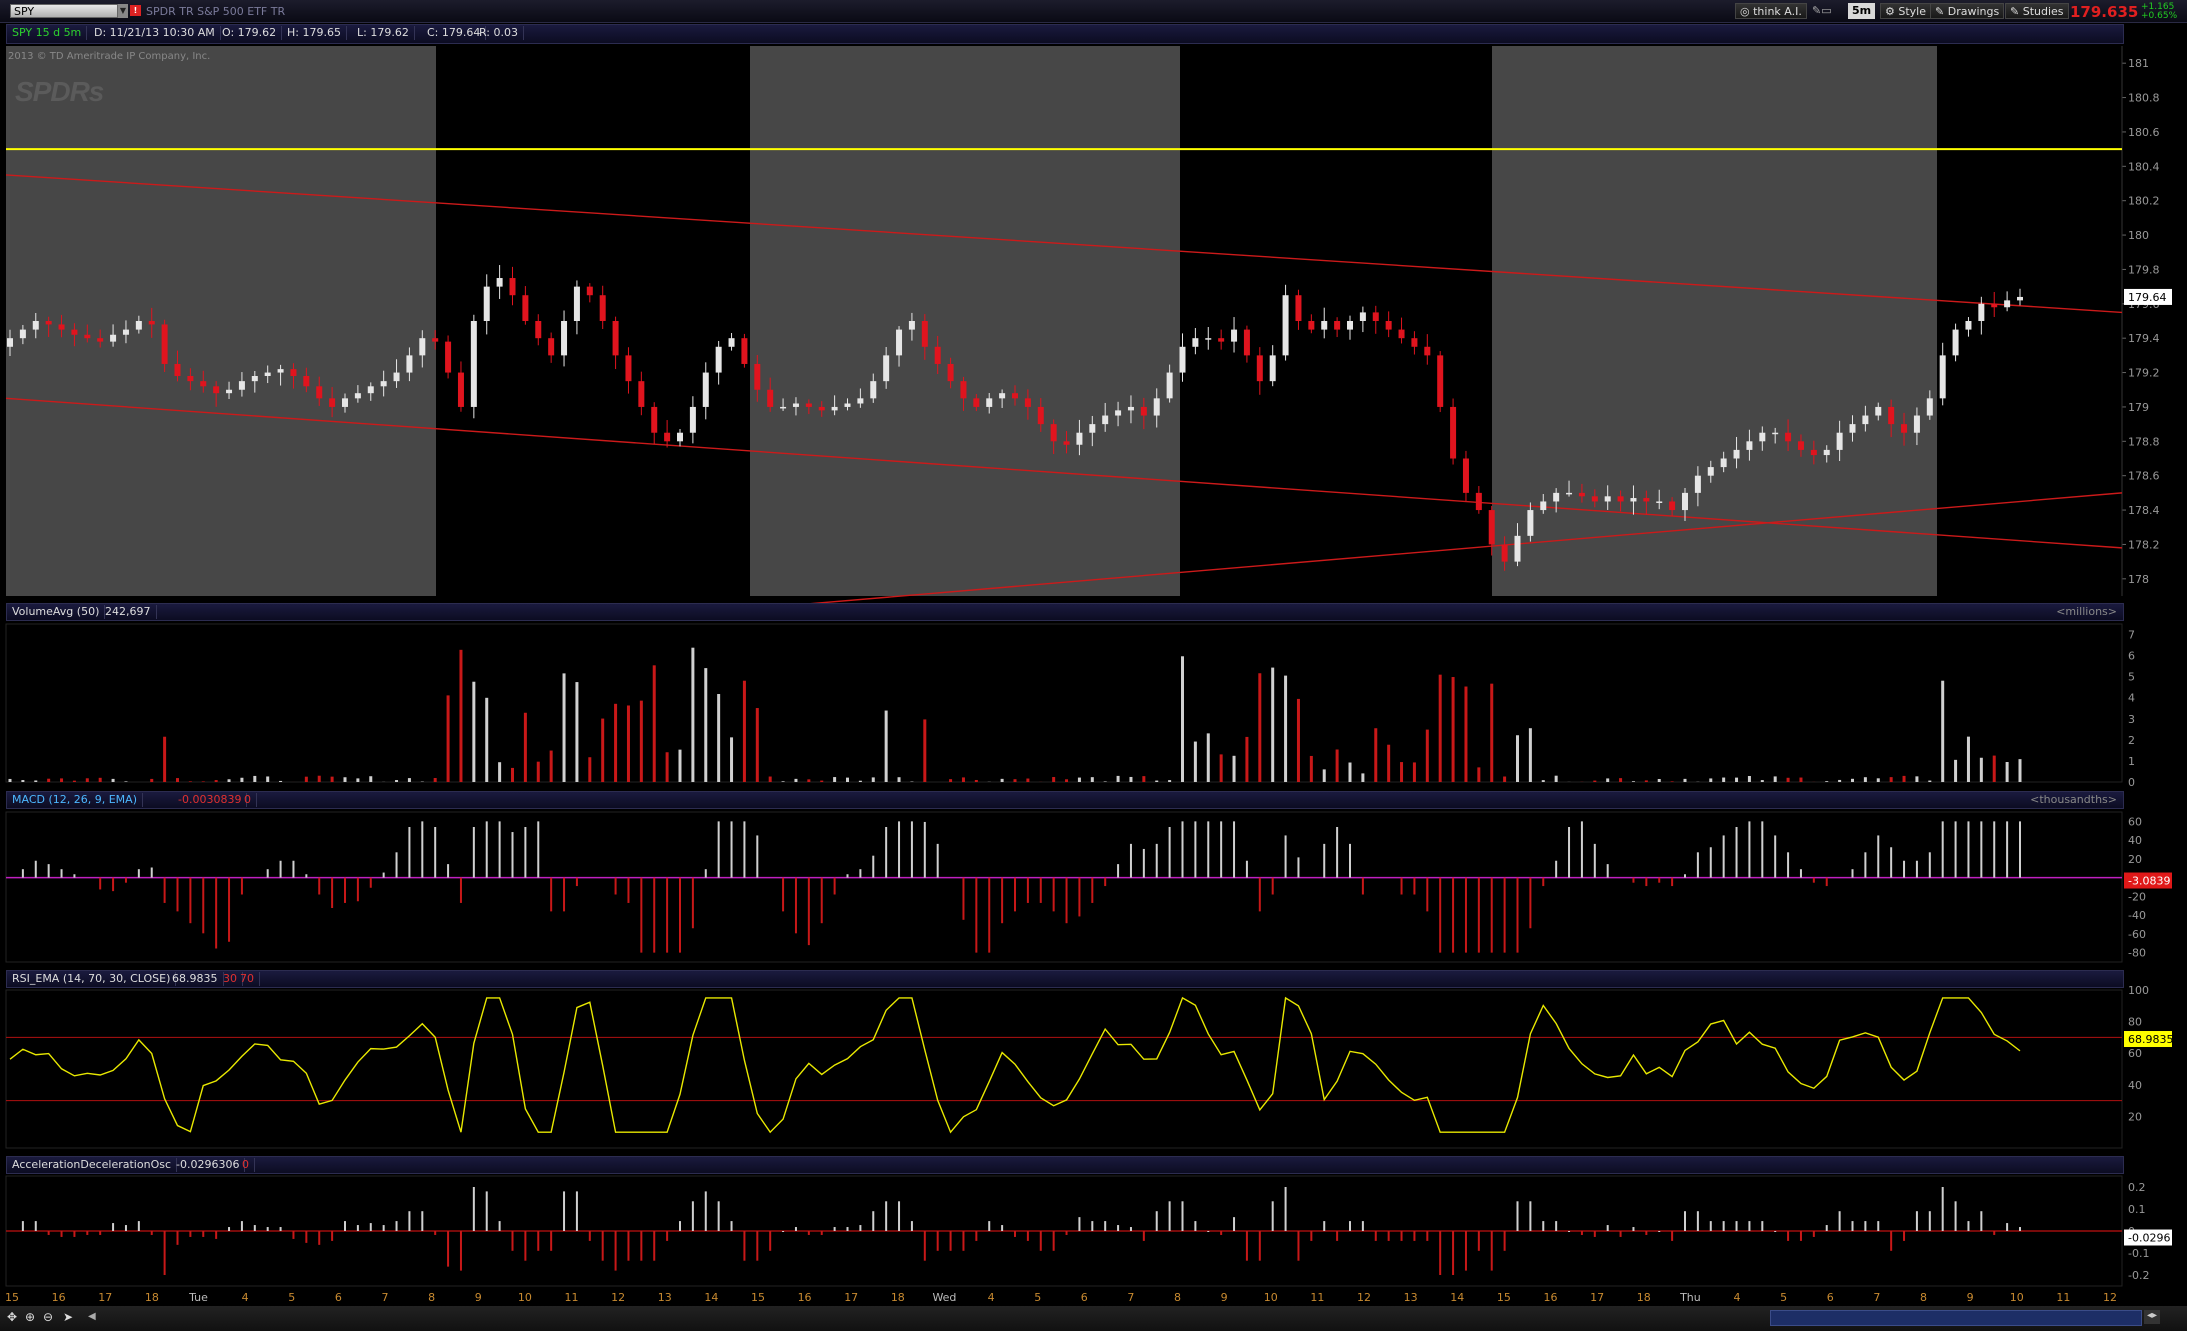 This screenshot has height=1331, width=2187. Describe the element at coordinates (1065, 612) in the screenshot. I see `volume-pane-header: VolumeAvg (50) 242,697 <millions>` at that location.